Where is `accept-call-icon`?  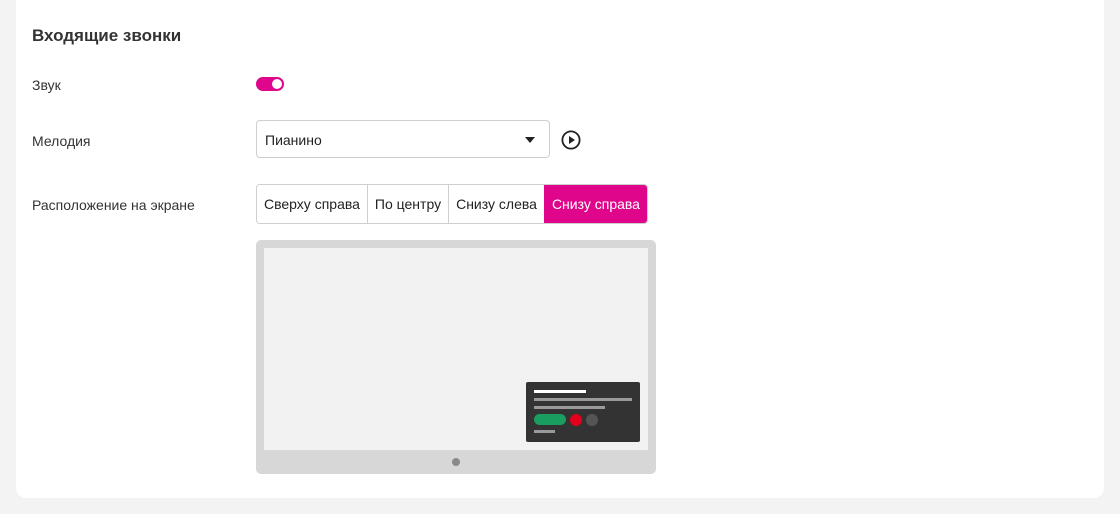 accept-call-icon is located at coordinates (550, 419).